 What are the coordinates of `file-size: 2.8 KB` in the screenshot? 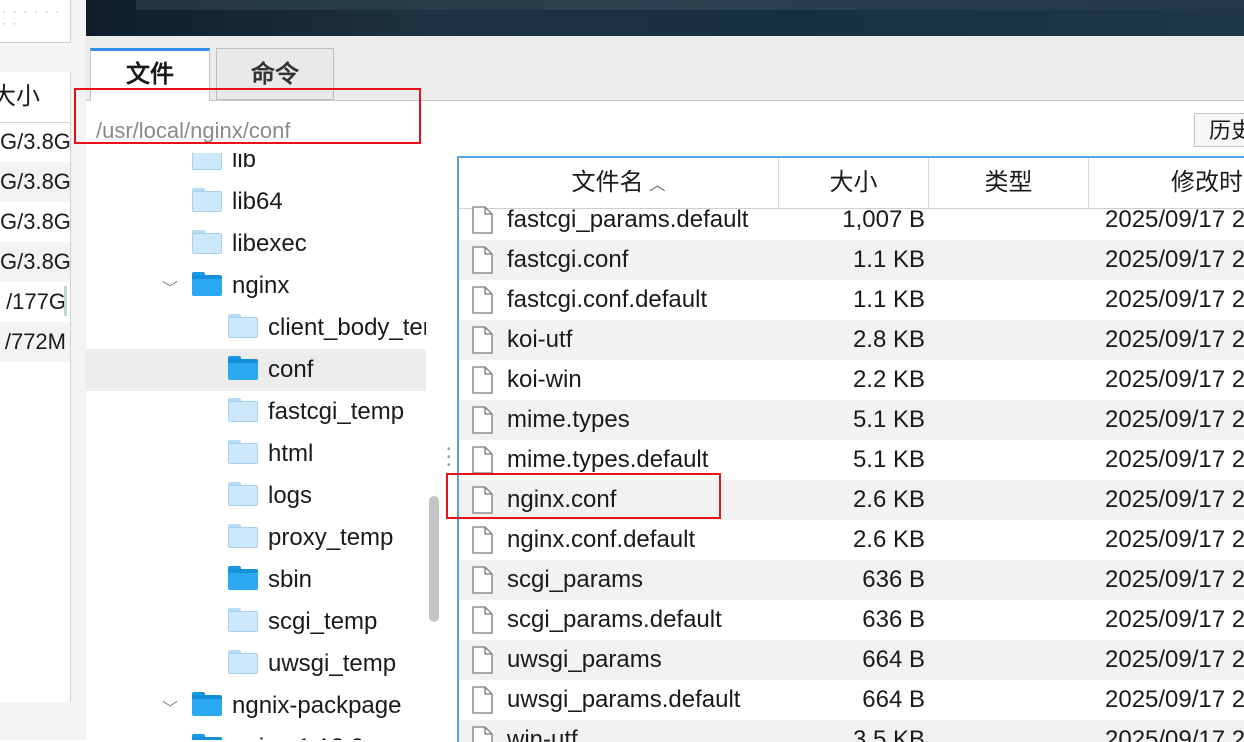 It's located at (888, 339).